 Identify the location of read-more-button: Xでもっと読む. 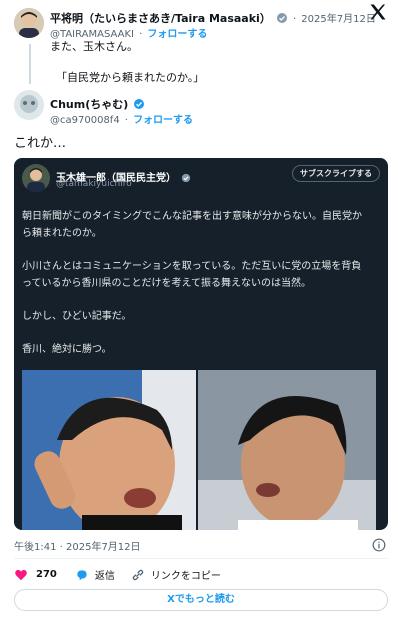
(201, 600).